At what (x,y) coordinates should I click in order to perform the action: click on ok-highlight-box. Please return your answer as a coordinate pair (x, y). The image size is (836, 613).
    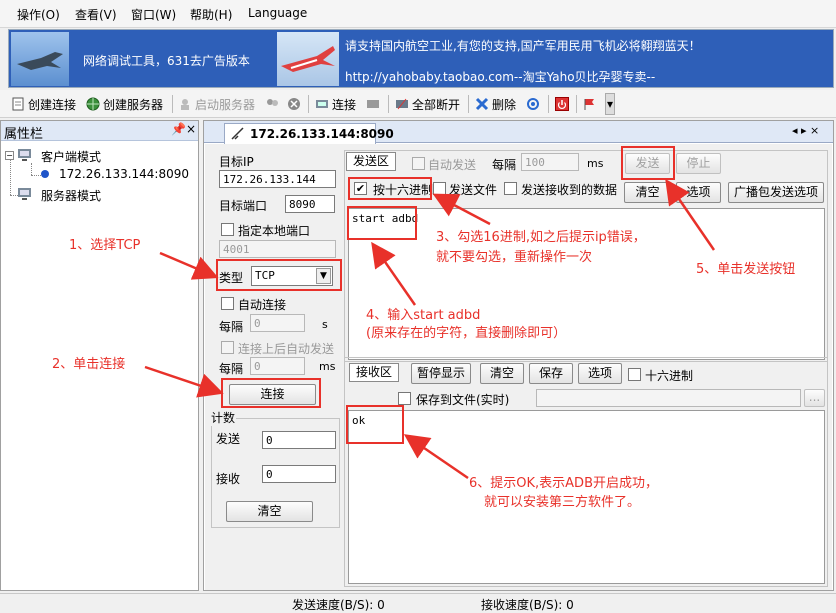
    Looking at the image, I should click on (375, 424).